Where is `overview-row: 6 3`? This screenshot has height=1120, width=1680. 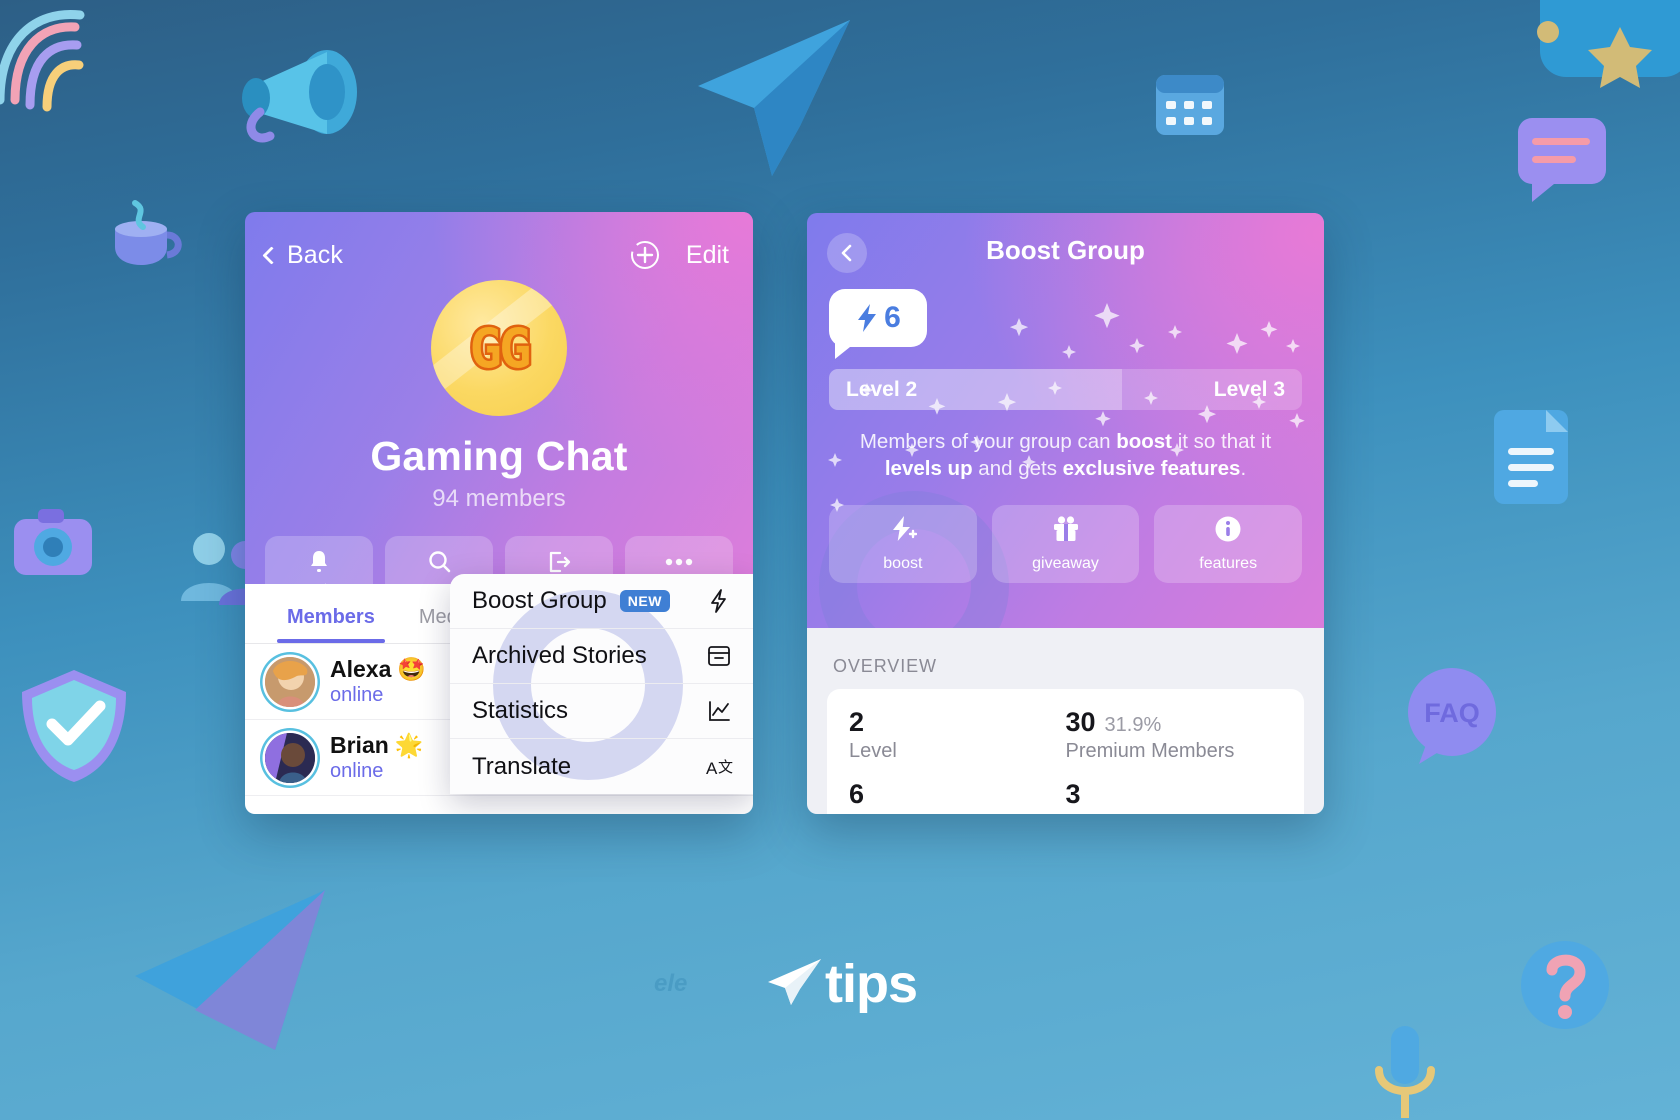
overview-row: 6 3 is located at coordinates (1065, 794).